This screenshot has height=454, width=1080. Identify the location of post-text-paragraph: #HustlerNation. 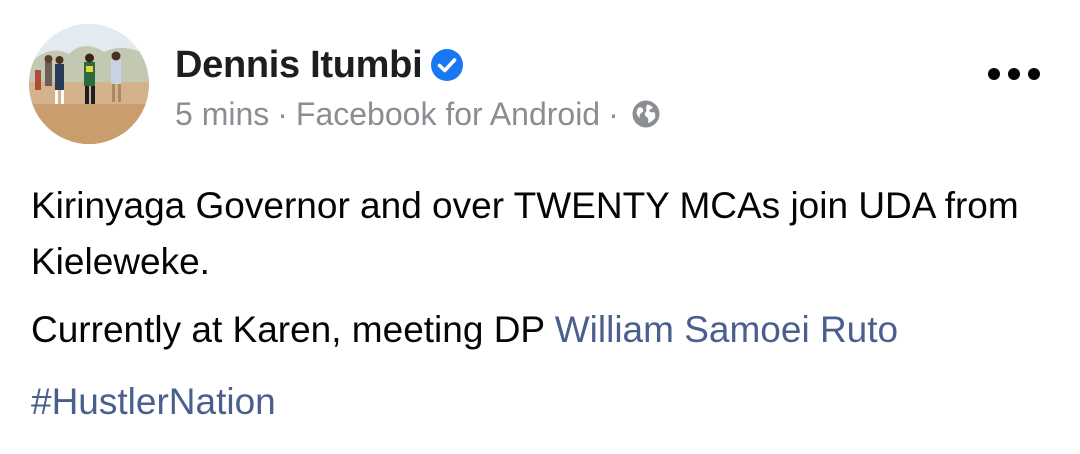
(536, 402).